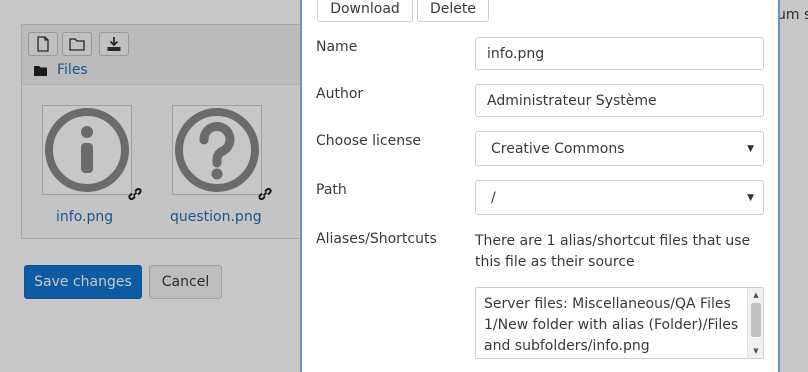 This screenshot has height=372, width=808. I want to click on aliases-label: Aliases/Shortcuts, so click(376, 239).